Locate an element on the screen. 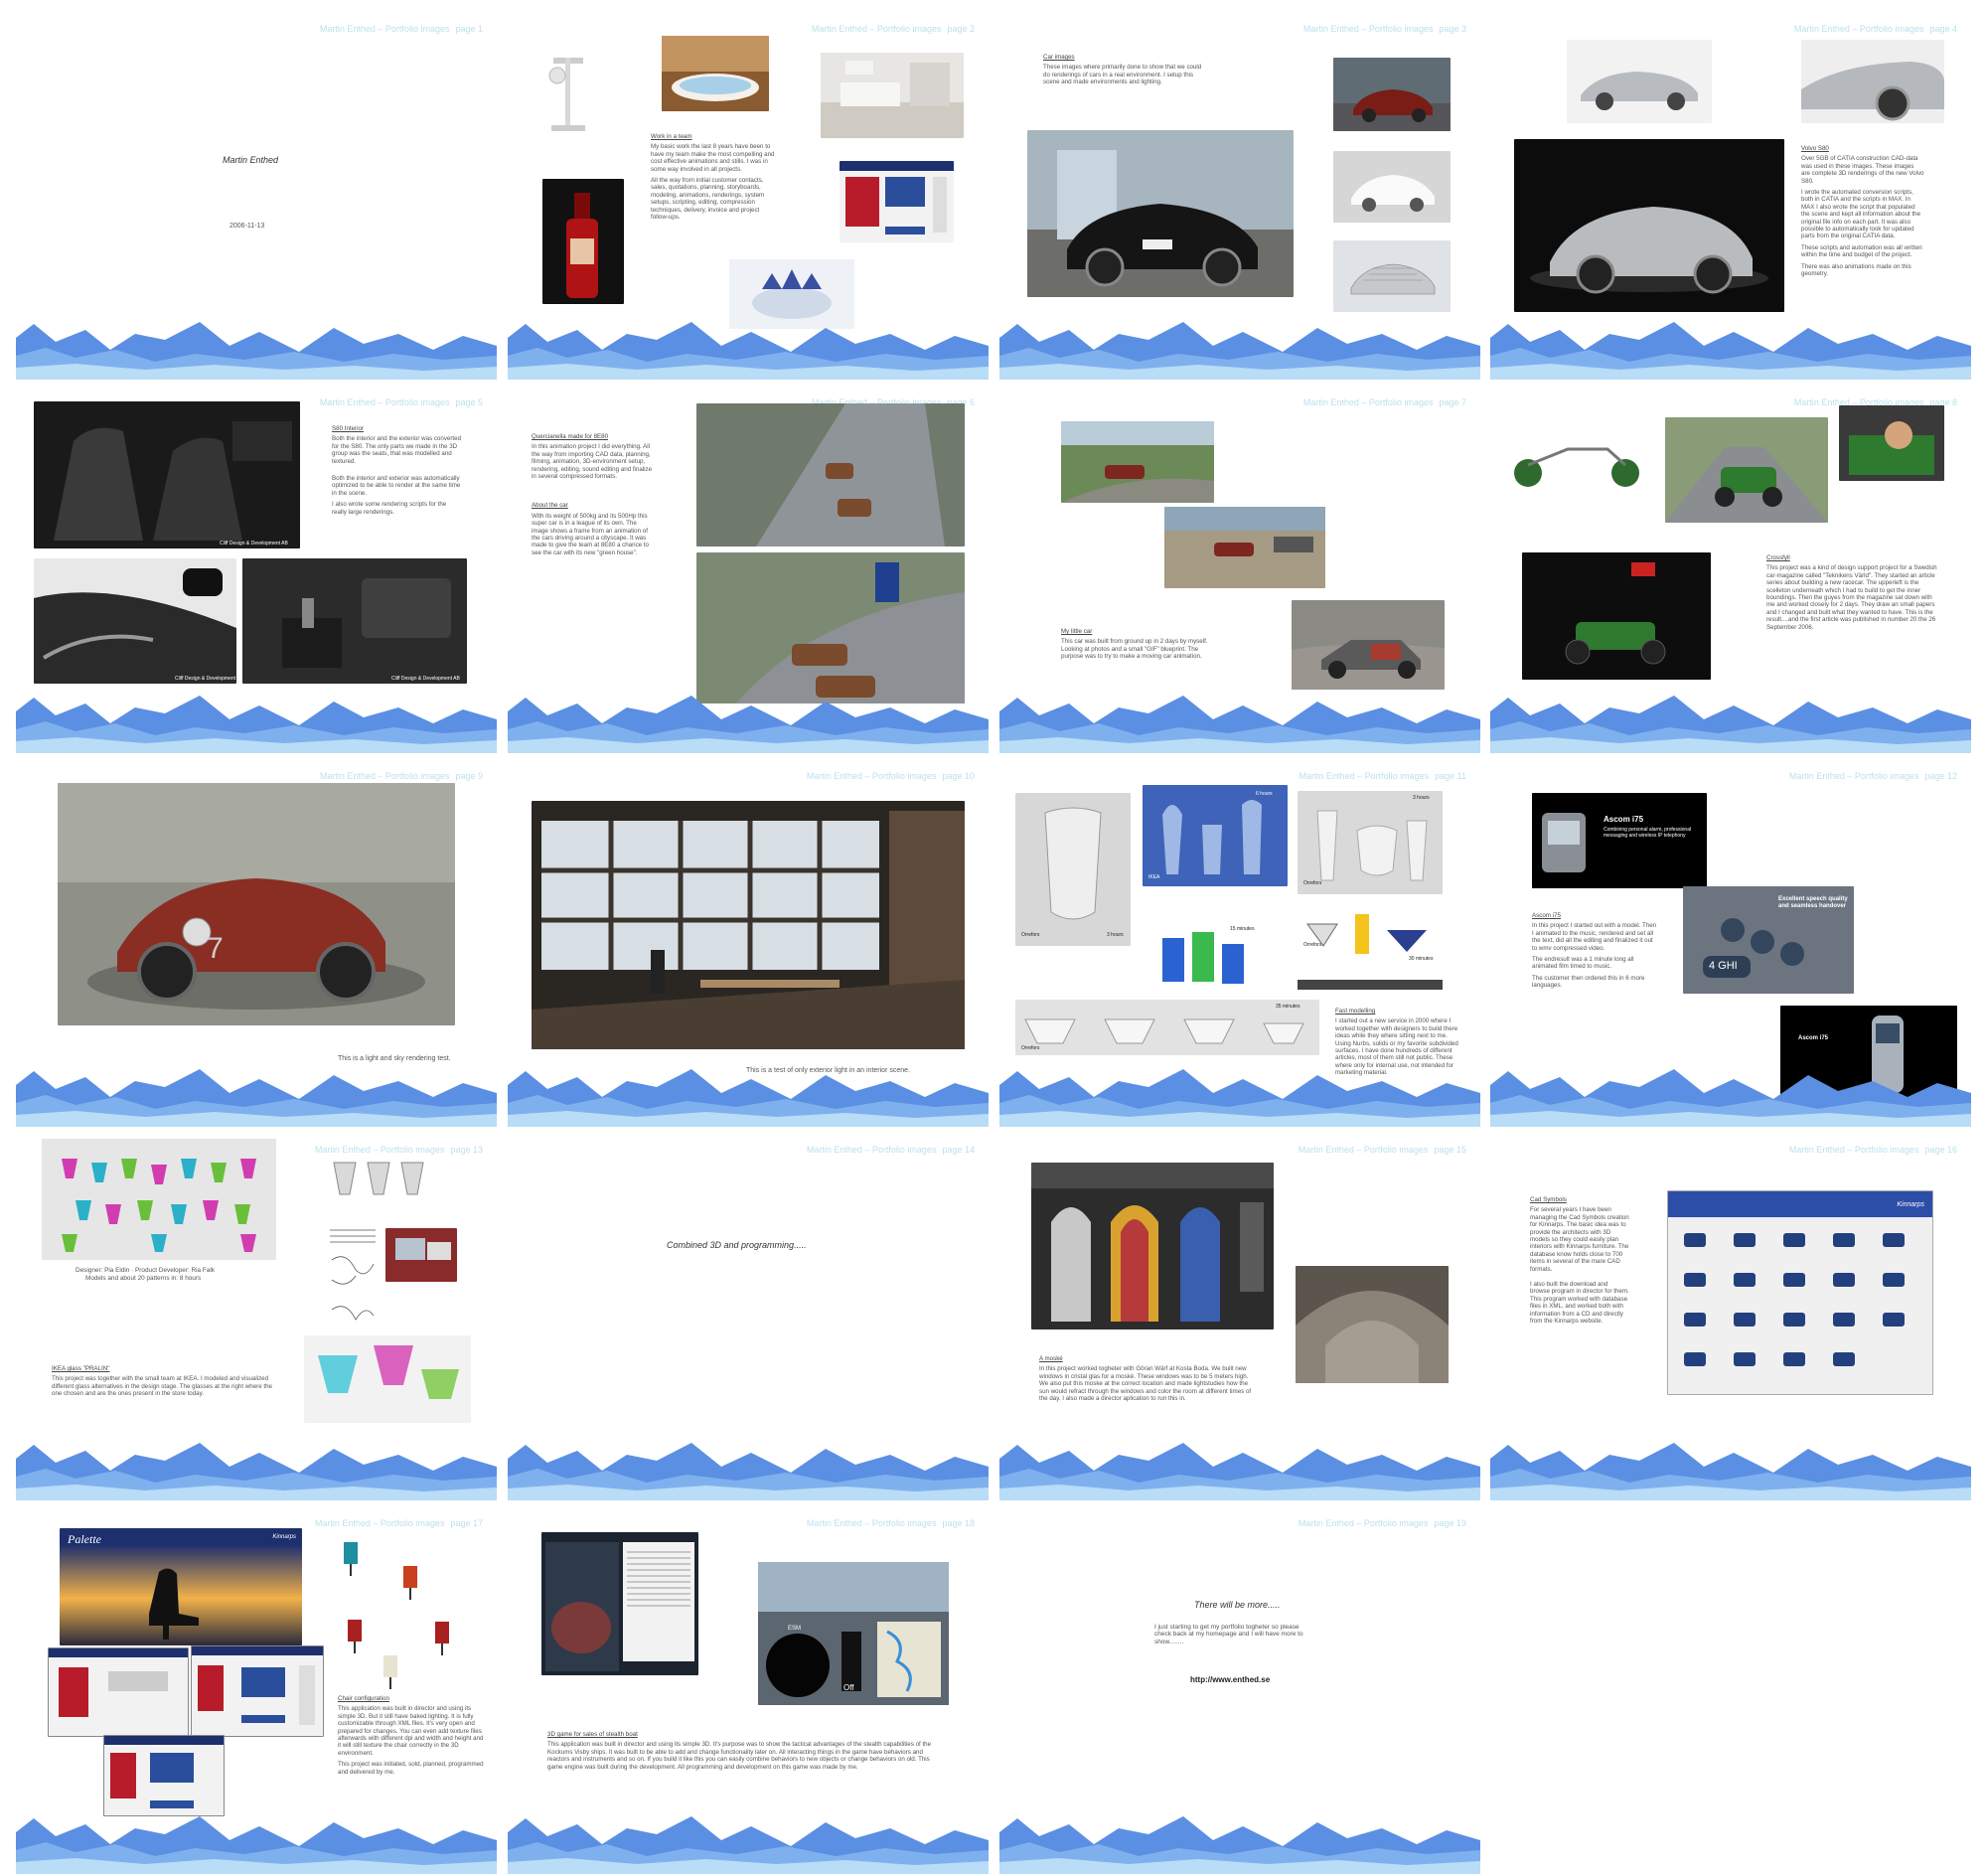  mosque-dome-render is located at coordinates (1372, 1324).